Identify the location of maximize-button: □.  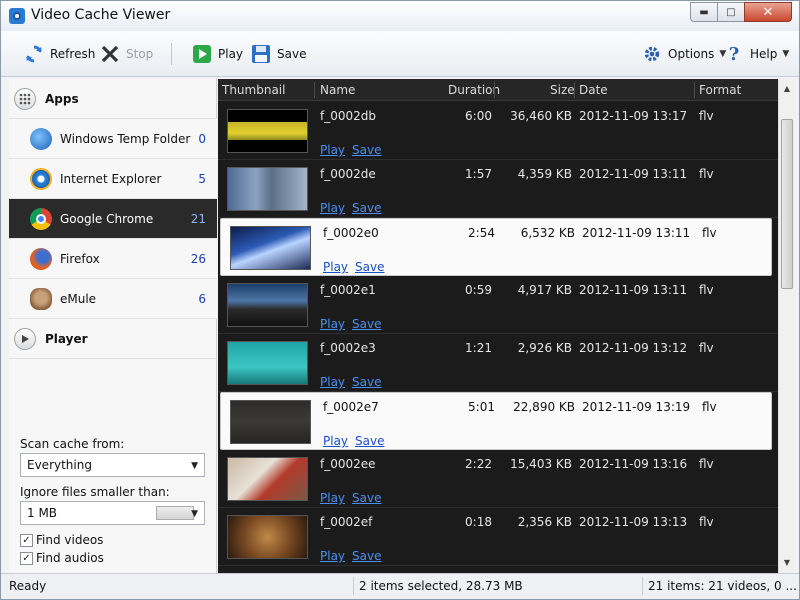
(731, 12).